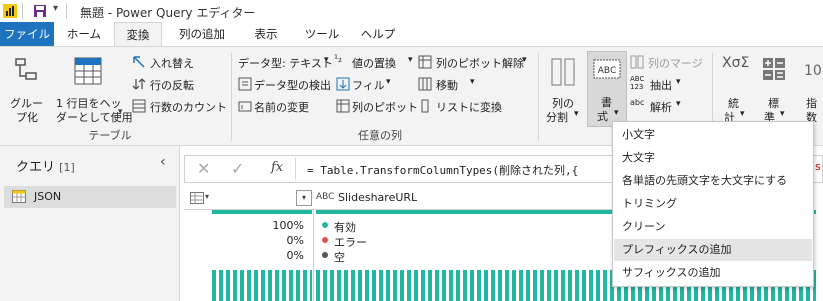 This screenshot has width=823, height=301. What do you see at coordinates (48, 196) in the screenshot?
I see `query-item-label: JSON` at bounding box center [48, 196].